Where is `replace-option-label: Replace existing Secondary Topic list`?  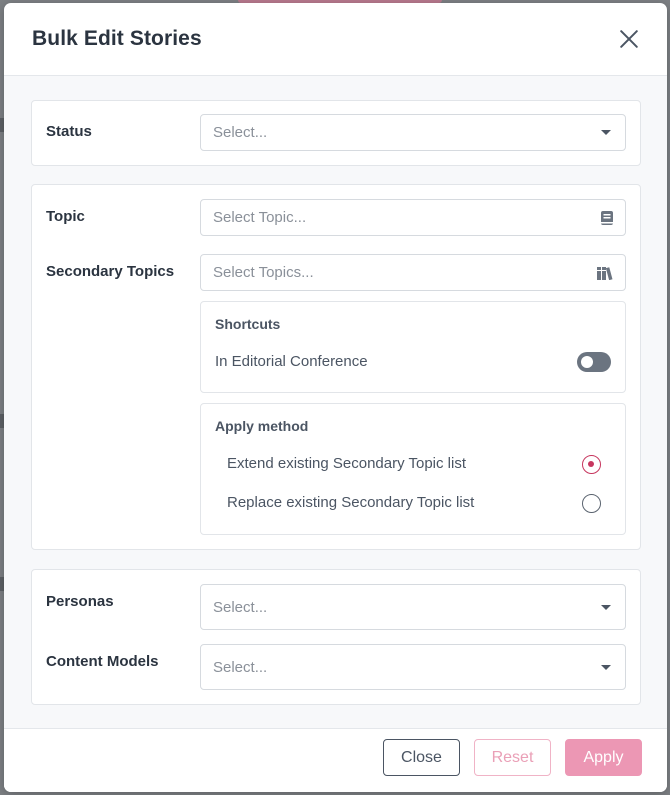 replace-option-label: Replace existing Secondary Topic list is located at coordinates (351, 502).